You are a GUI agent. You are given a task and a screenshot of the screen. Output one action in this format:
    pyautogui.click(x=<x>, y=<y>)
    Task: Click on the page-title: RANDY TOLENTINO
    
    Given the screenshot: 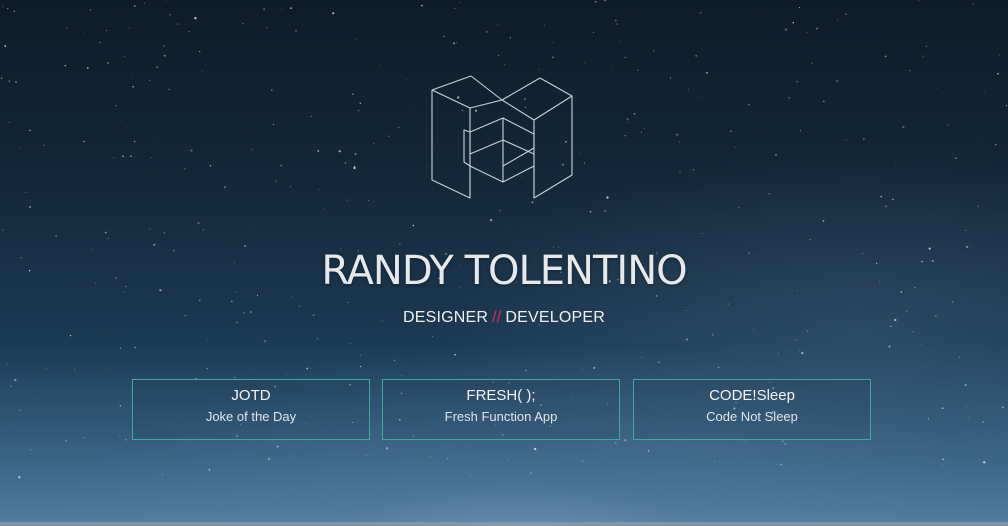 What is the action you would take?
    pyautogui.click(x=504, y=271)
    